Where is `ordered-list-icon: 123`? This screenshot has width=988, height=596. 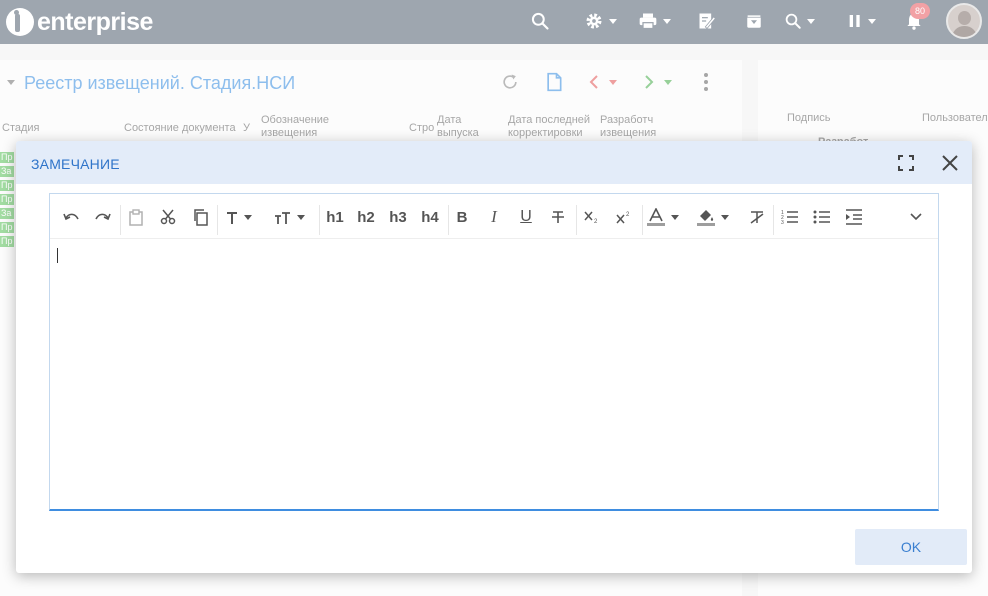
ordered-list-icon: 123 is located at coordinates (790, 217).